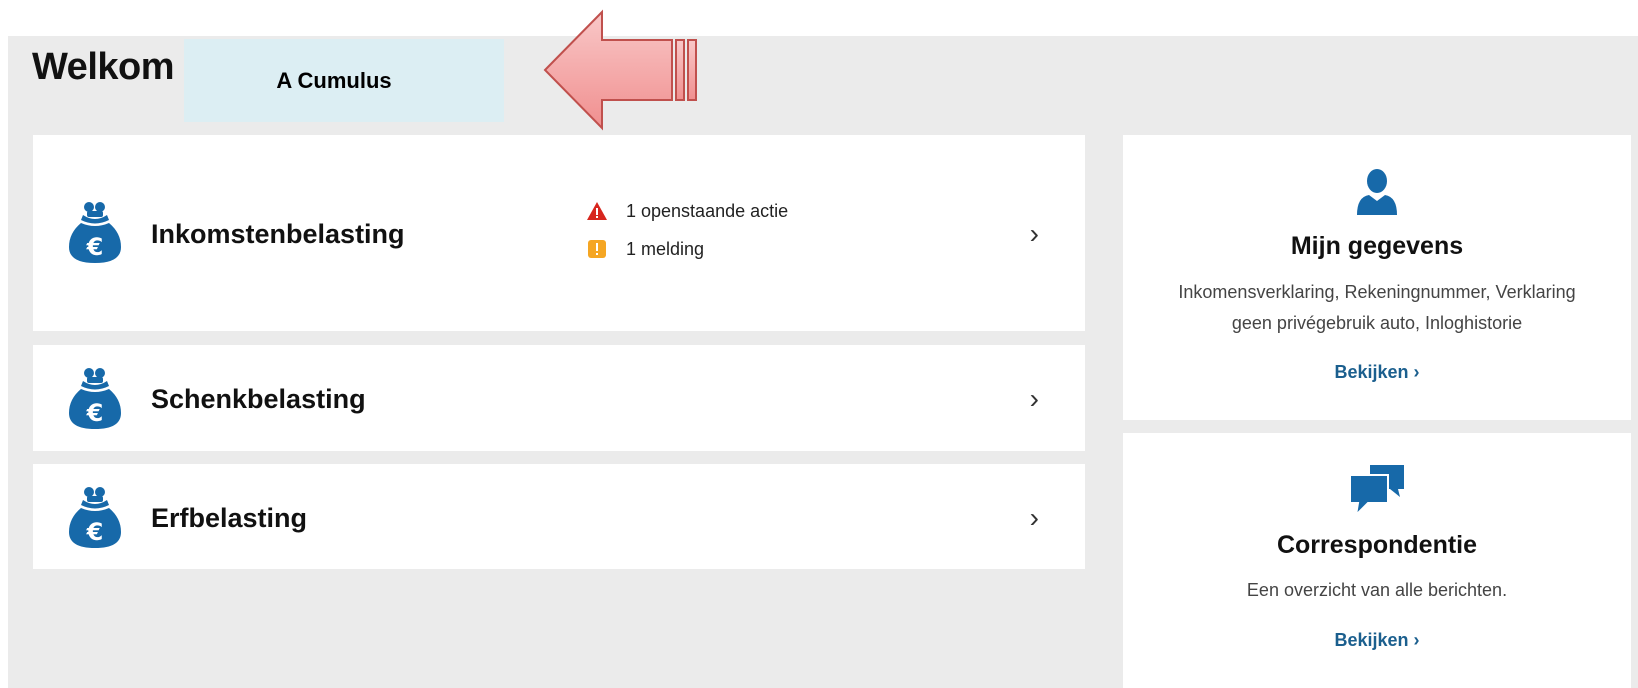 The width and height of the screenshot is (1638, 688). What do you see at coordinates (258, 399) in the screenshot?
I see `tax-title: Schenkbelasting` at bounding box center [258, 399].